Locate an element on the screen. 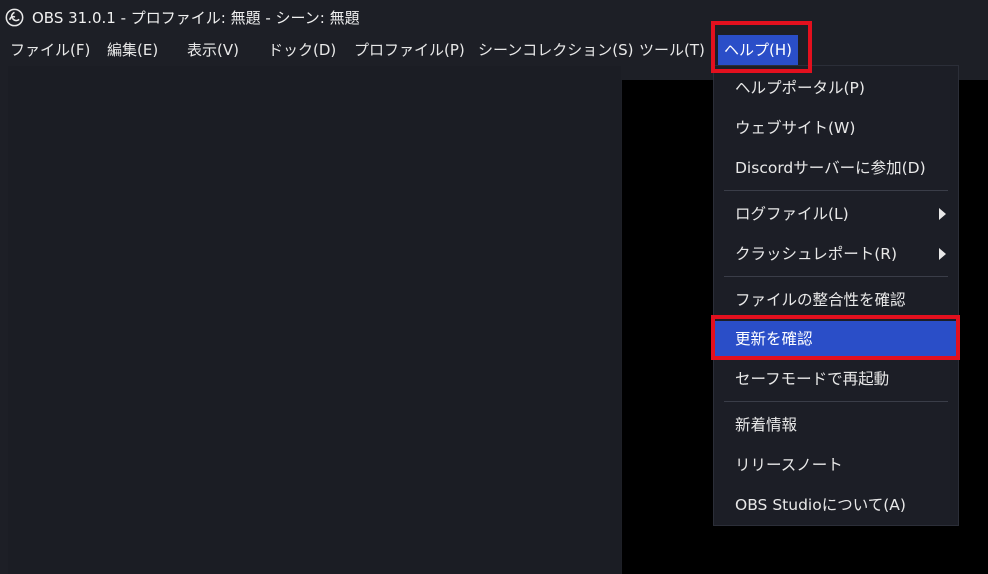 The width and height of the screenshot is (988, 574). menu-item-safe-mode-restart: セーフモードで再起動 is located at coordinates (836, 379).